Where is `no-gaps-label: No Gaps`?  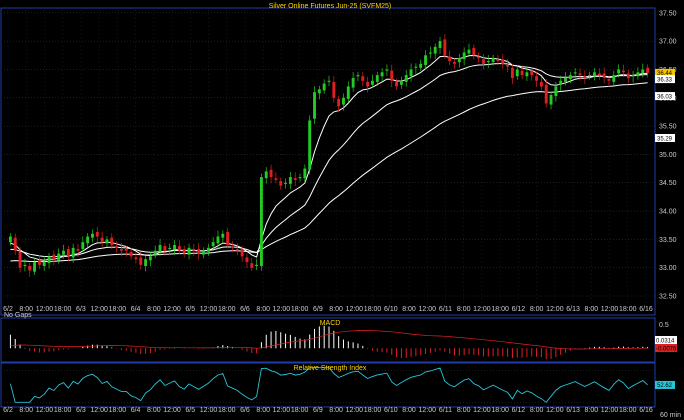
no-gaps-label: No Gaps is located at coordinates (18, 315).